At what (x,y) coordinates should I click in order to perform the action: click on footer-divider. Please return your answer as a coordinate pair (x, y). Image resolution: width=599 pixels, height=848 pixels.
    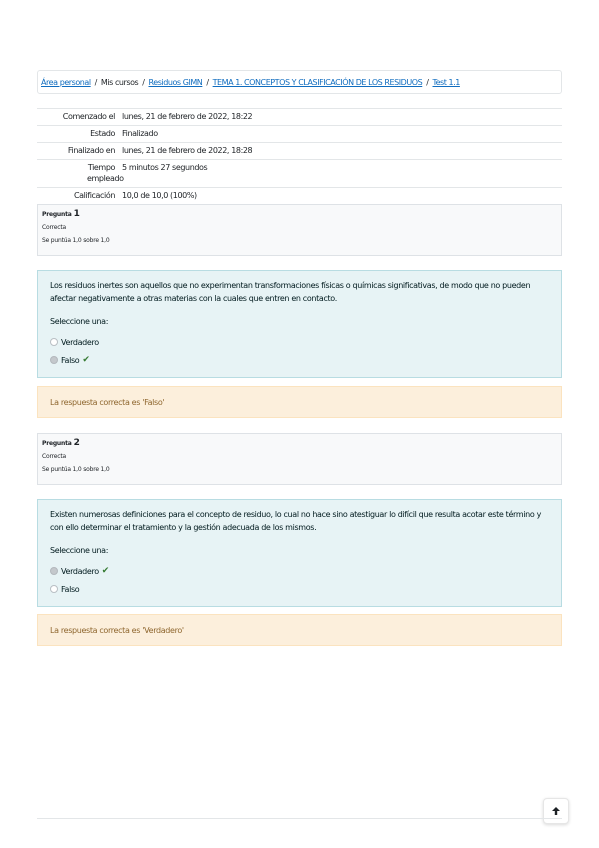
    Looking at the image, I should click on (299, 818).